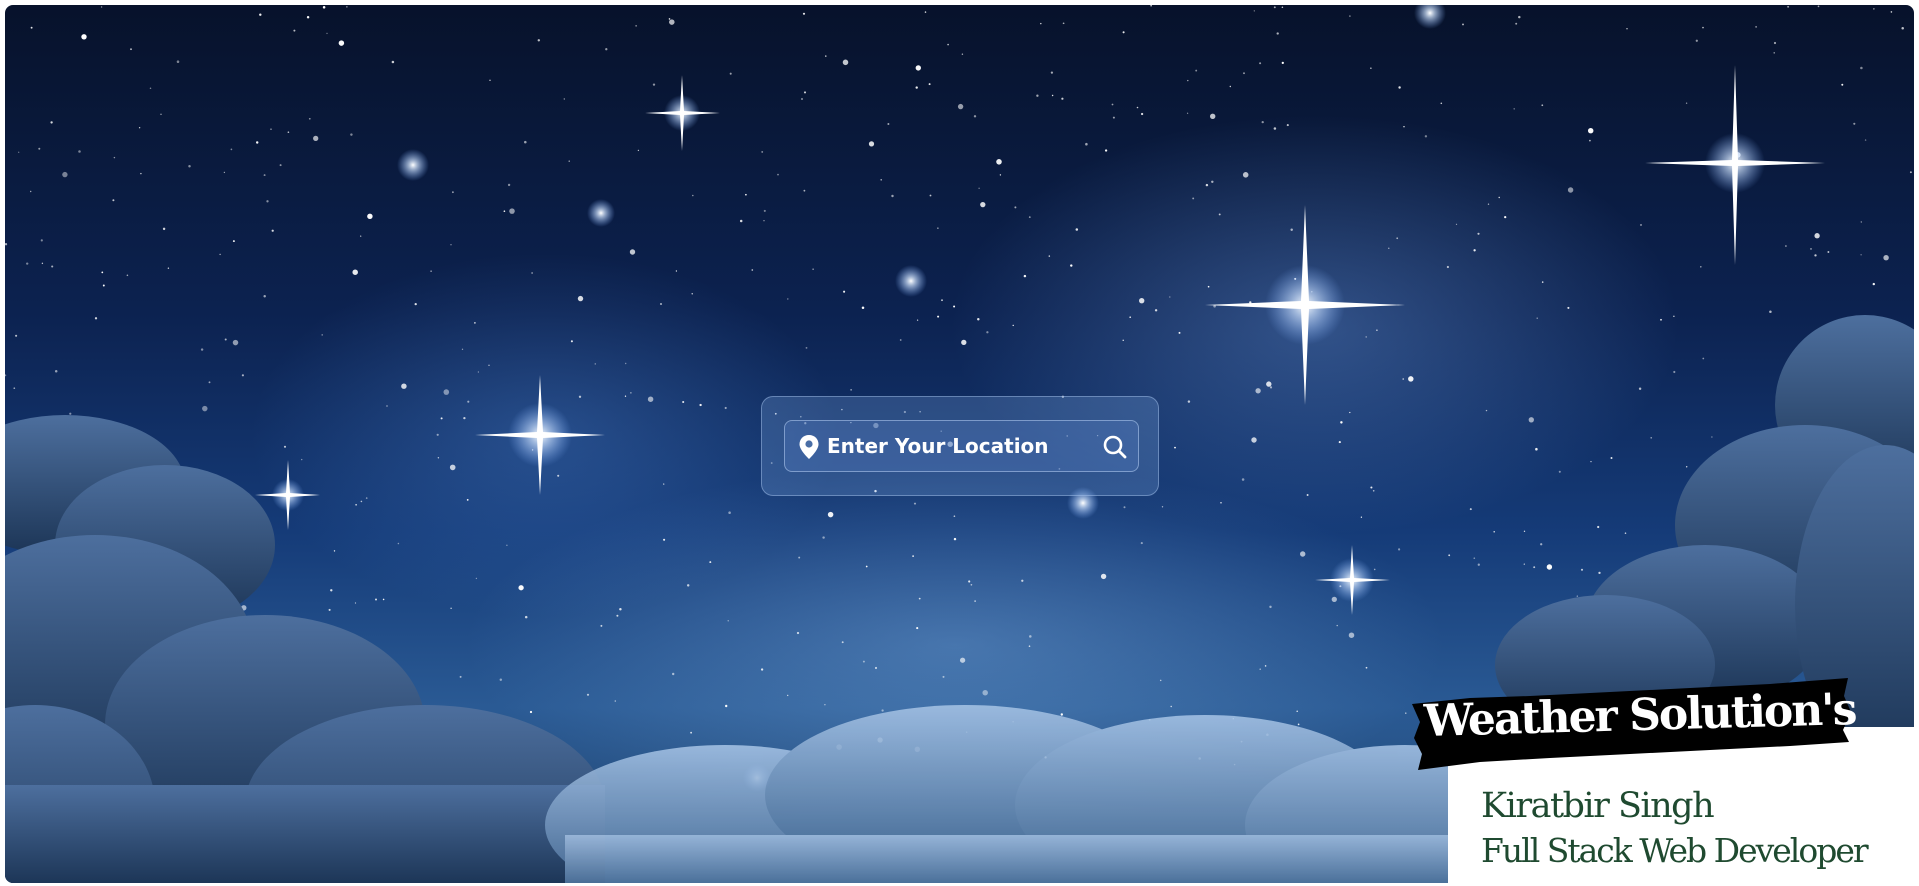 This screenshot has height=886, width=1919. What do you see at coordinates (957, 446) in the screenshot?
I see `location-search-input` at bounding box center [957, 446].